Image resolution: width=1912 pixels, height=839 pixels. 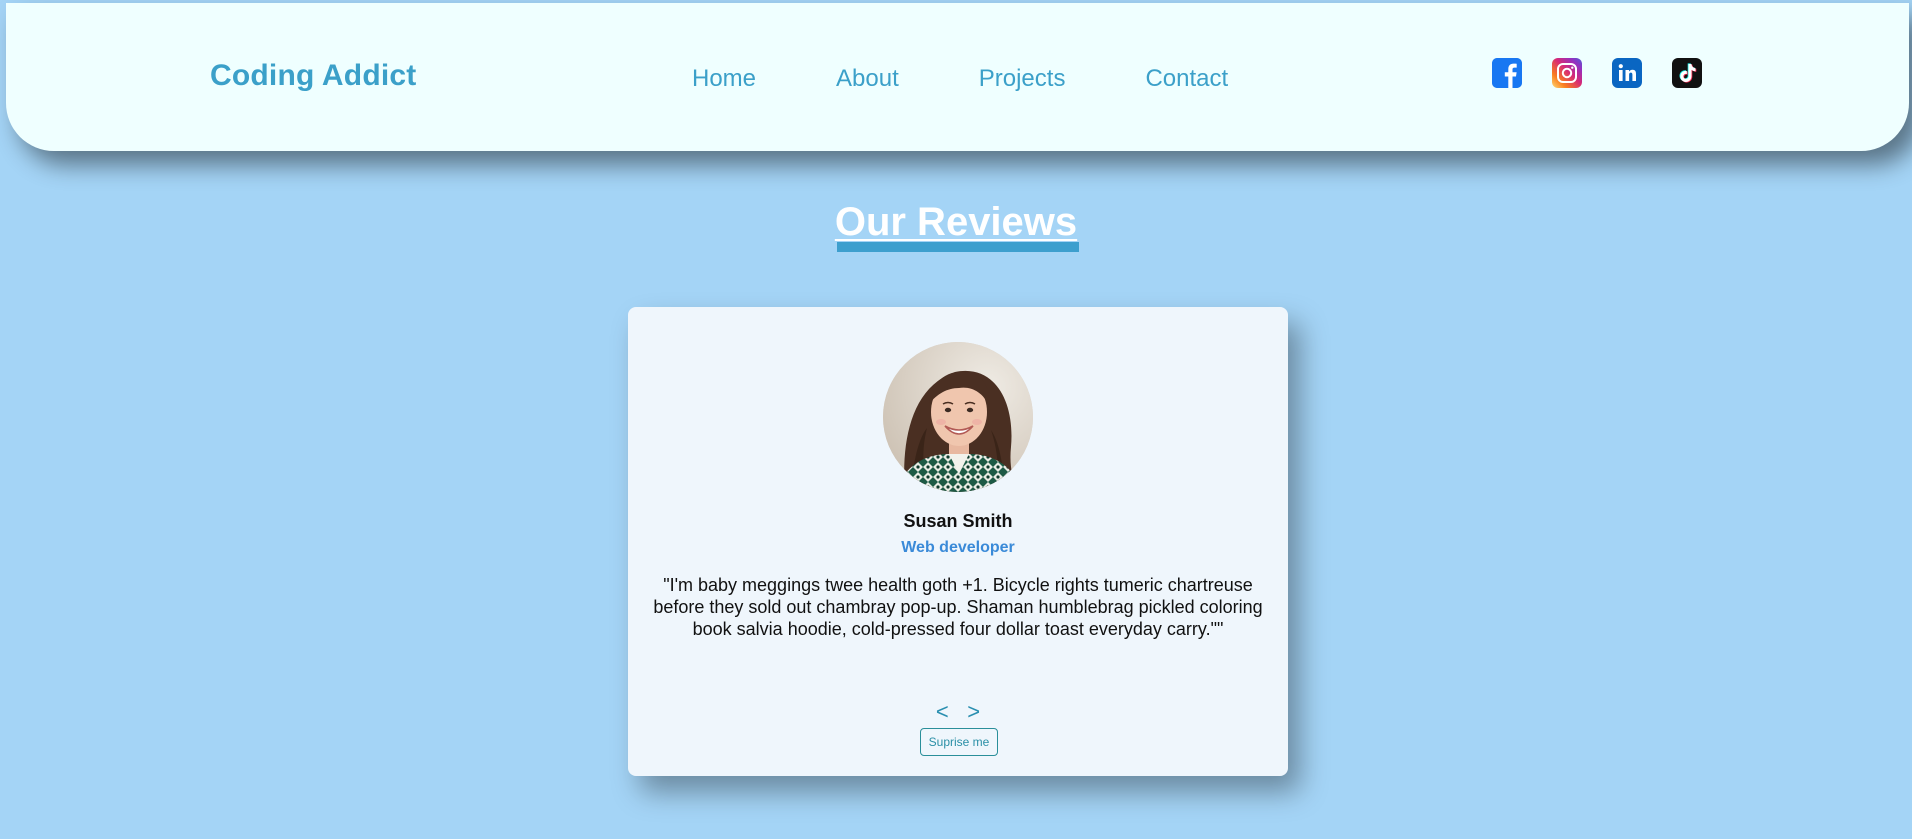 I want to click on section-header: Our Reviews, so click(x=956, y=222).